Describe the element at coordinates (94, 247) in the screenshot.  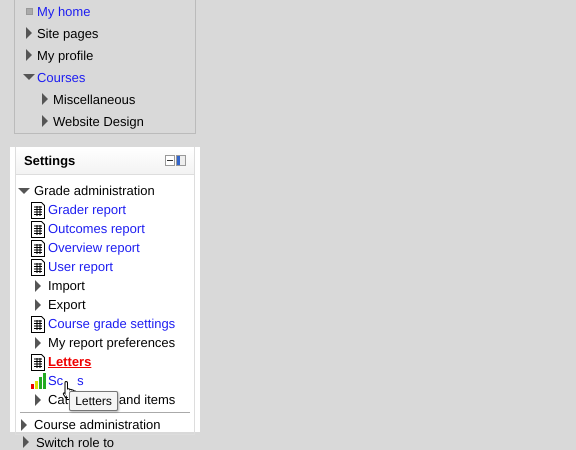
I see `tree-link: Overview report` at that location.